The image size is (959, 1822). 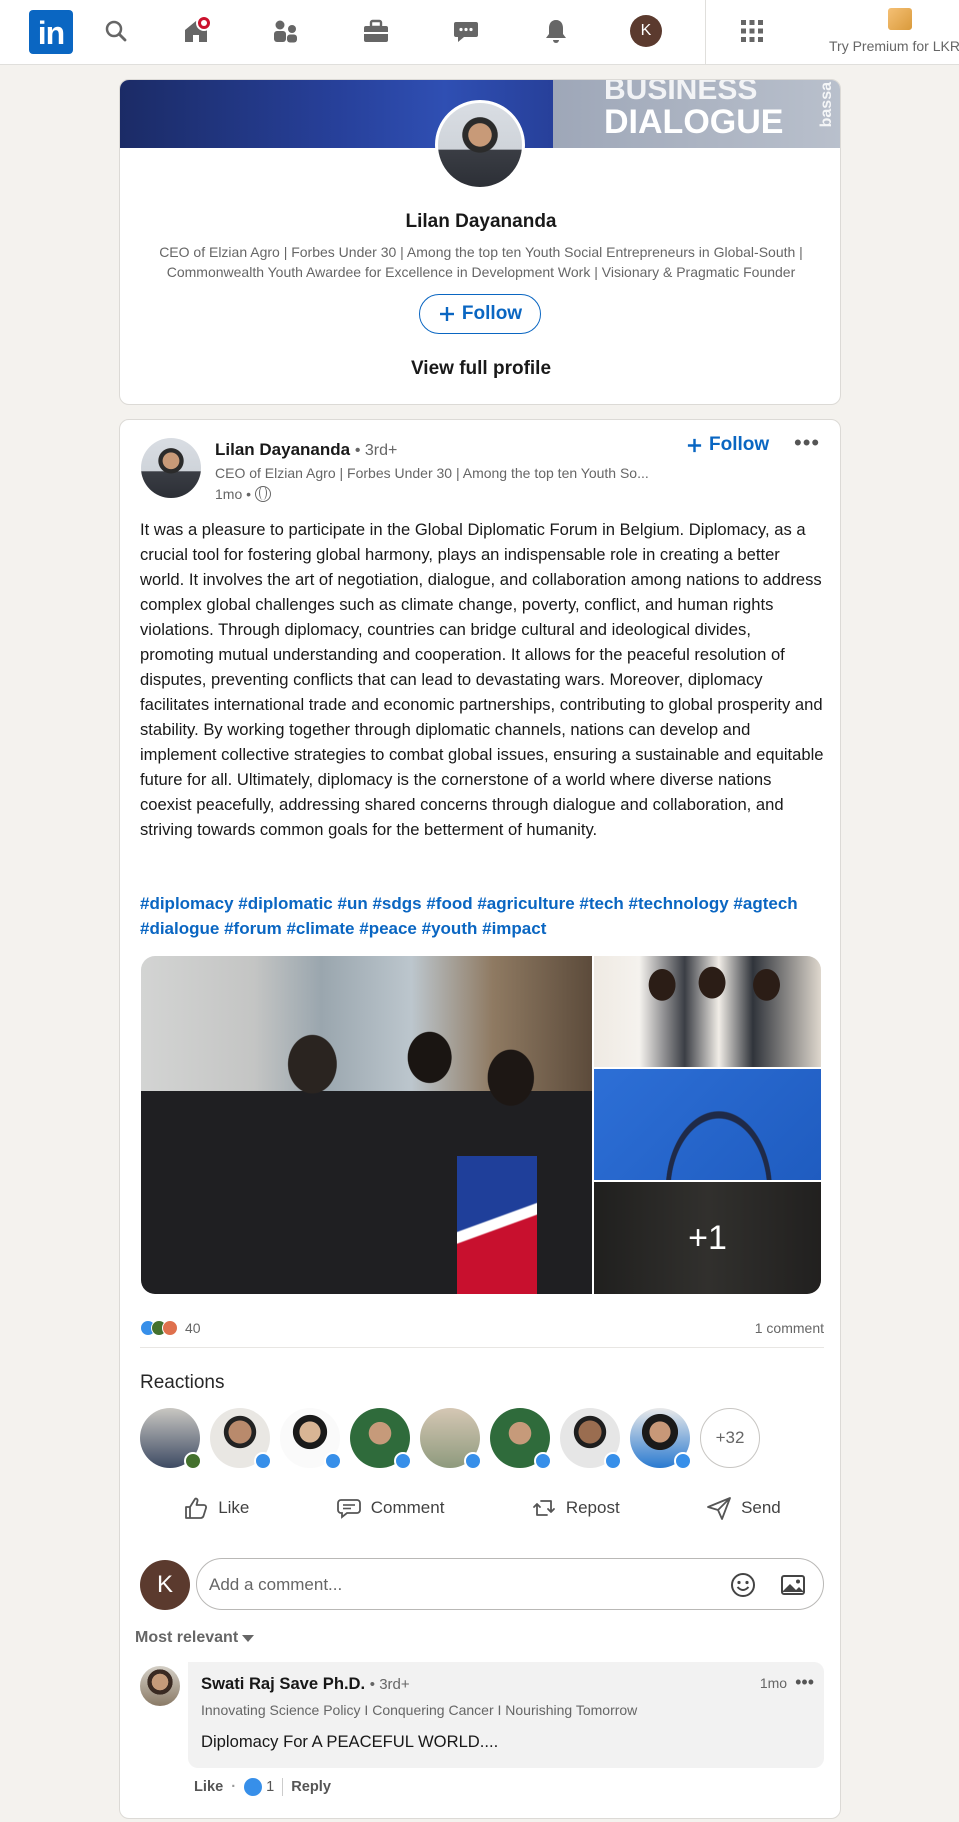 What do you see at coordinates (480, 369) in the screenshot?
I see `view-full-profile-link: View full profile` at bounding box center [480, 369].